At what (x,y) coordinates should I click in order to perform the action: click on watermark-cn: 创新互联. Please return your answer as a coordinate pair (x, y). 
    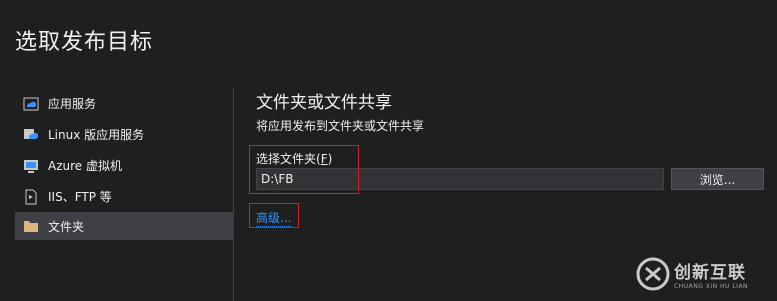
    Looking at the image, I should click on (710, 273).